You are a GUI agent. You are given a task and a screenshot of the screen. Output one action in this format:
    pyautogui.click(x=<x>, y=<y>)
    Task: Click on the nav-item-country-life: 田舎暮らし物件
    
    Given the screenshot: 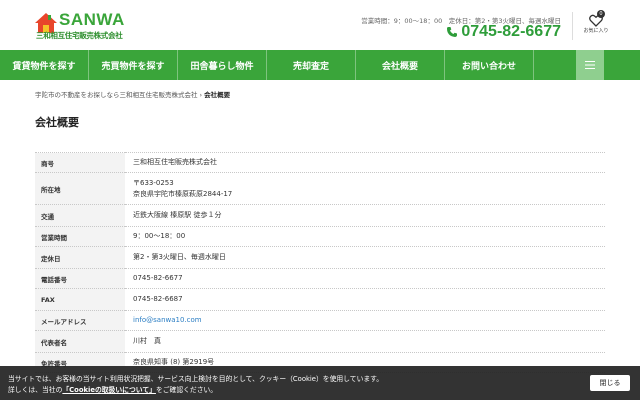 What is the action you would take?
    pyautogui.click(x=222, y=65)
    